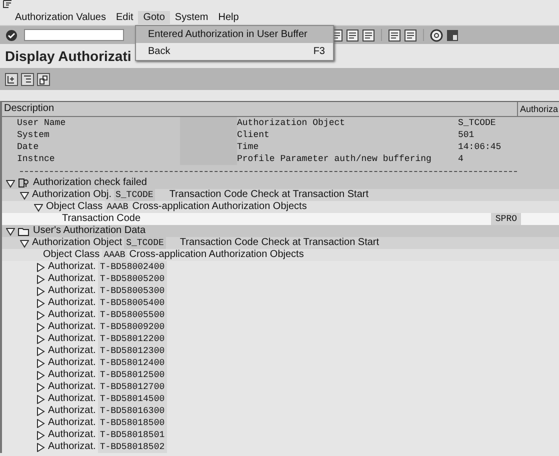  Describe the element at coordinates (132, 363) in the screenshot. I see `authorization-code: T-BD58012400` at that location.